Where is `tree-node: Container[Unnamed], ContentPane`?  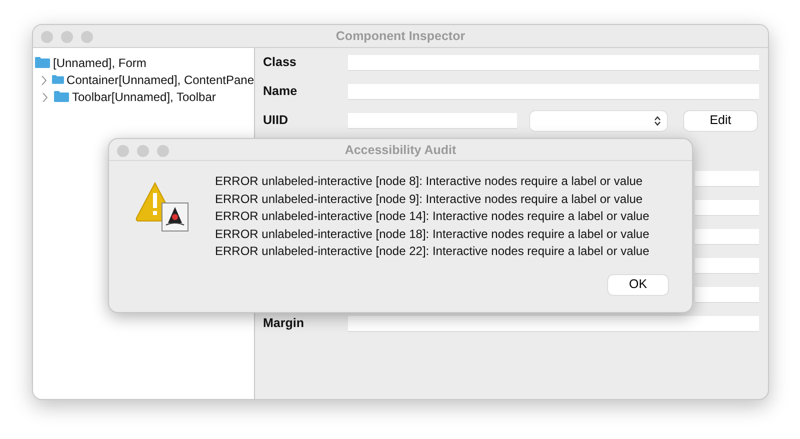
tree-node: Container[Unnamed], ContentPane is located at coordinates (160, 79).